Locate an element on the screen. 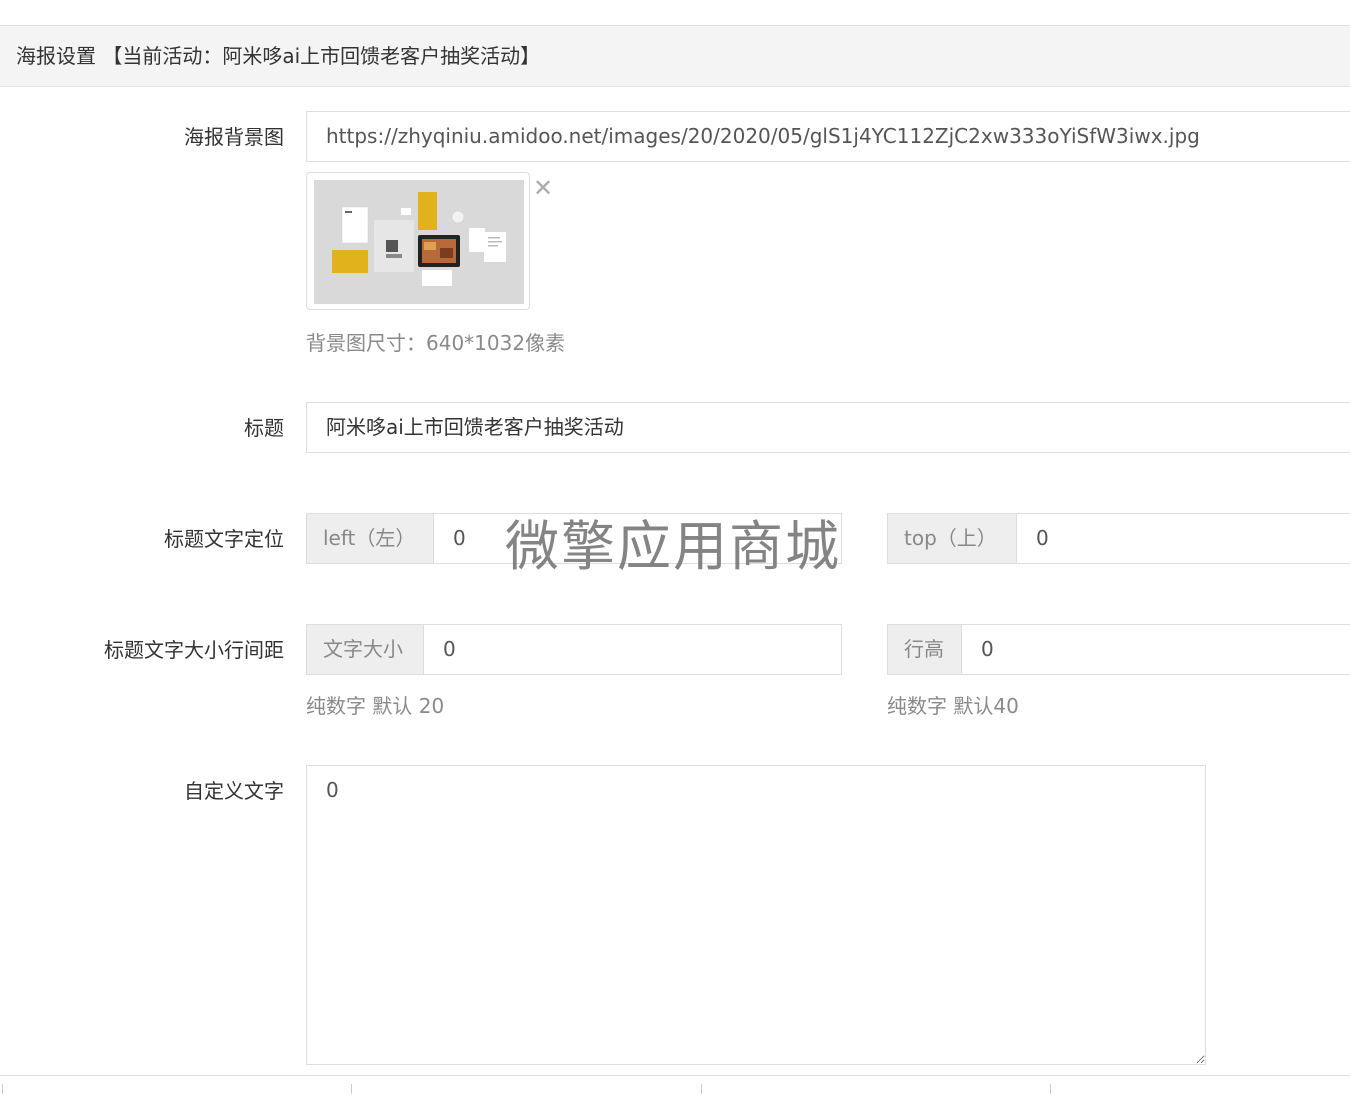 This screenshot has width=1350, height=1095. title-input: 阿米哆ai上市回馈老客户抽奖活动 is located at coordinates (828, 427).